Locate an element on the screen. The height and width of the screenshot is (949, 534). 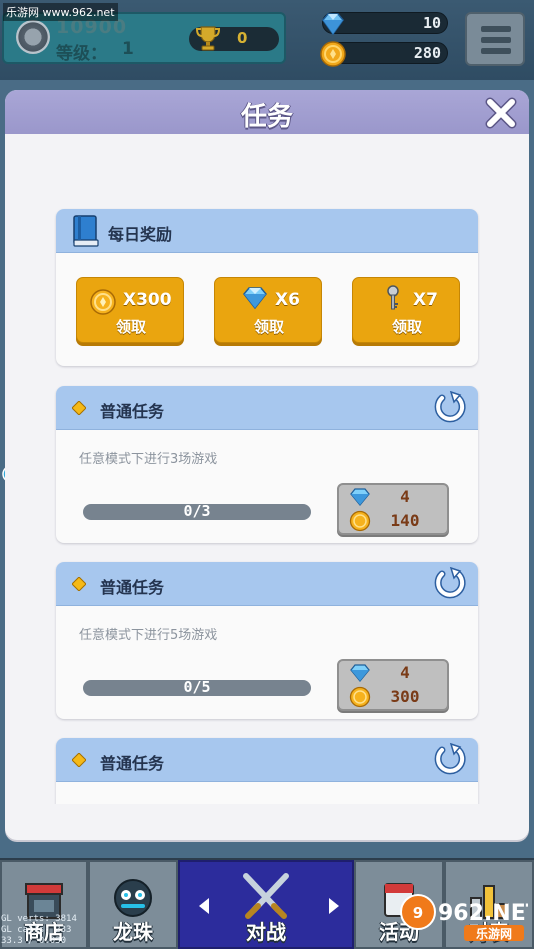
key-icon is located at coordinates (393, 297).